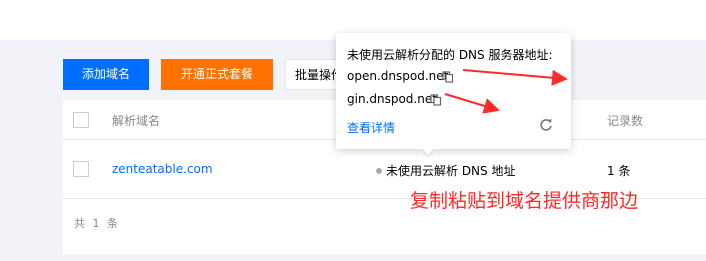 Image resolution: width=706 pixels, height=261 pixels. What do you see at coordinates (524, 201) in the screenshot?
I see `annotation-text: 复制粘贴到域名提供商那边` at bounding box center [524, 201].